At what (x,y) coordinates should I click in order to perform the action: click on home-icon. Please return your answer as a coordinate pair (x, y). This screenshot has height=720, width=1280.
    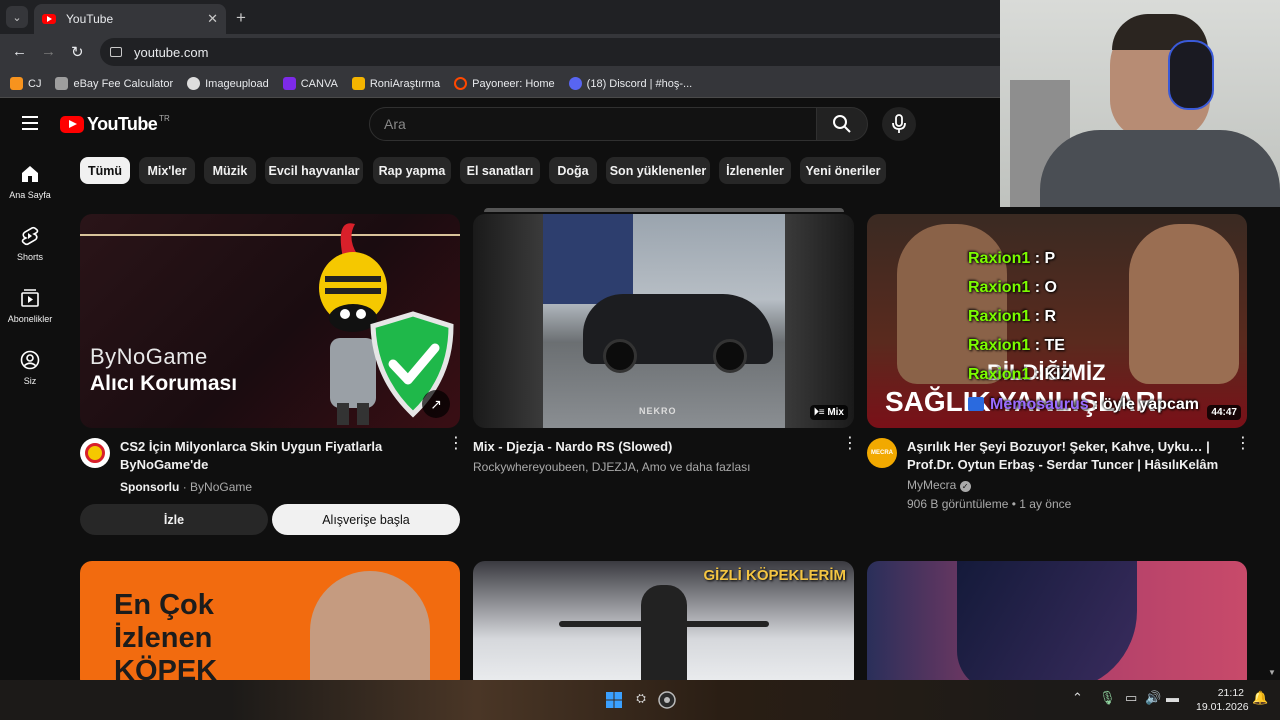
    Looking at the image, I should click on (30, 174).